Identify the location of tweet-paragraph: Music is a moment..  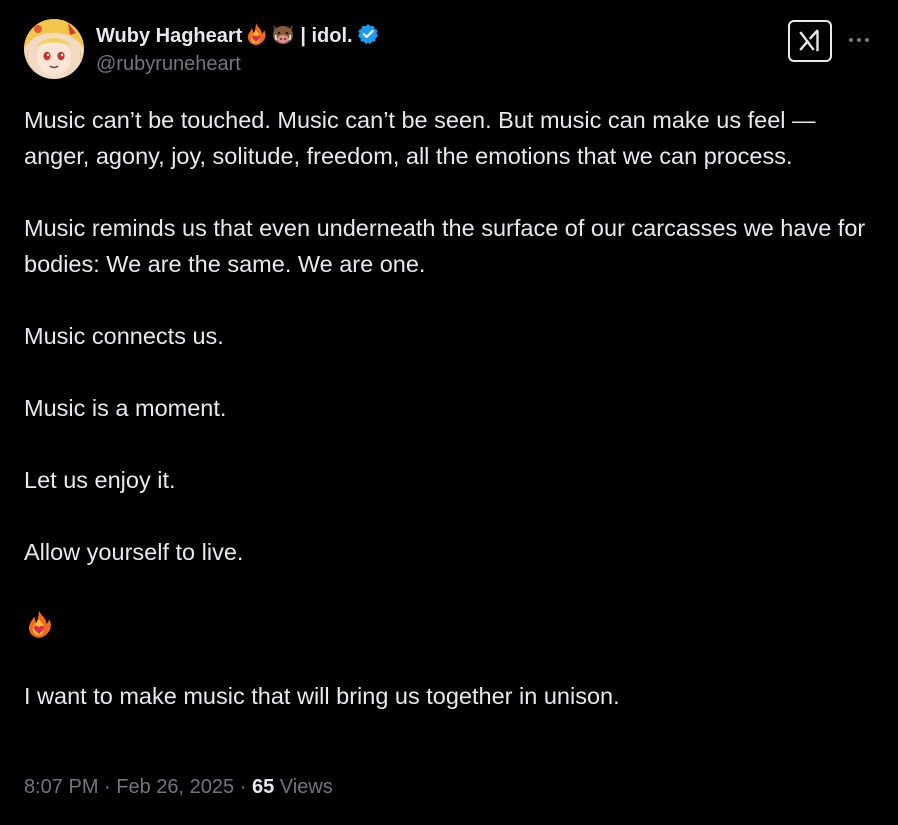
(125, 408).